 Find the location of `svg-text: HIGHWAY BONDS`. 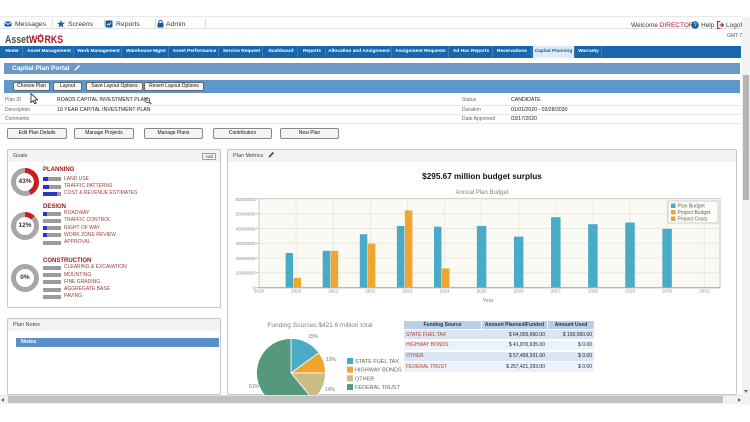

svg-text: HIGHWAY BONDS is located at coordinates (378, 371).